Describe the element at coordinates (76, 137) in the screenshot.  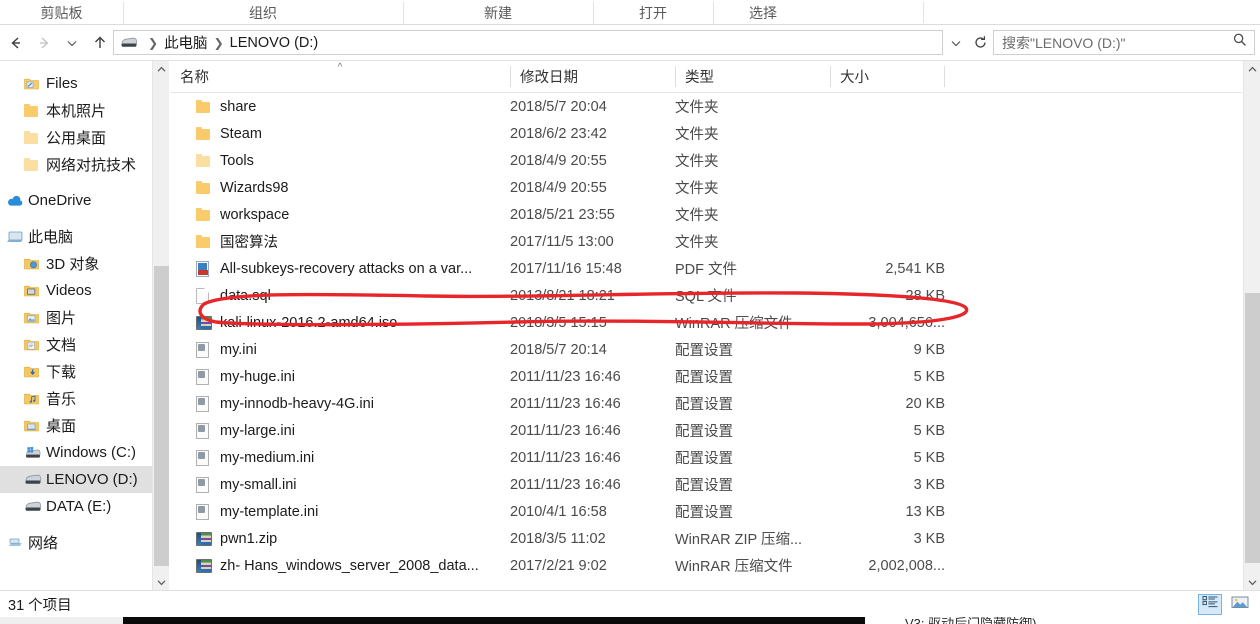
I see `sidebar-item-public-desktop: 公用桌面` at that location.